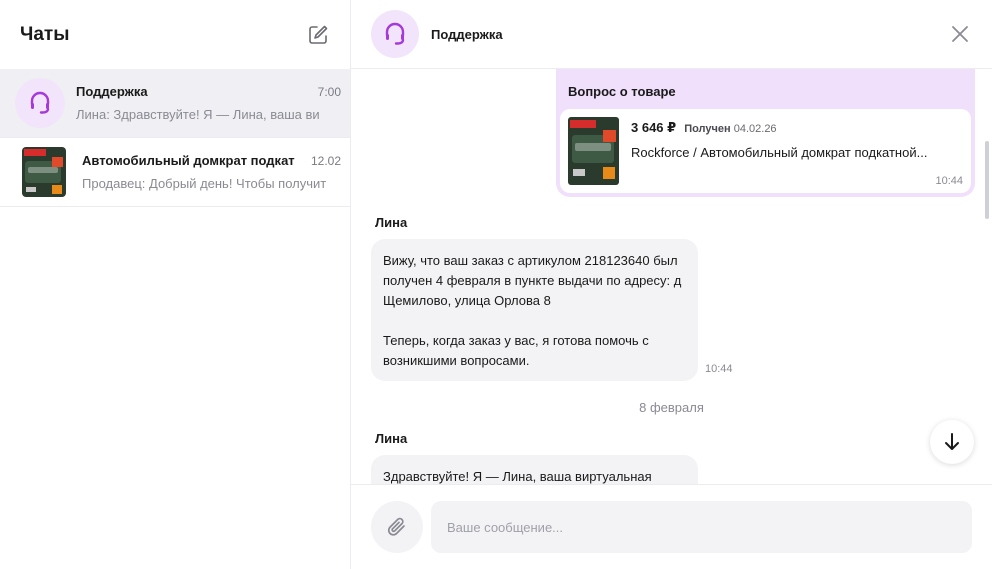  Describe the element at coordinates (208, 91) in the screenshot. I see `chat-row: Поддержка 7:00` at that location.